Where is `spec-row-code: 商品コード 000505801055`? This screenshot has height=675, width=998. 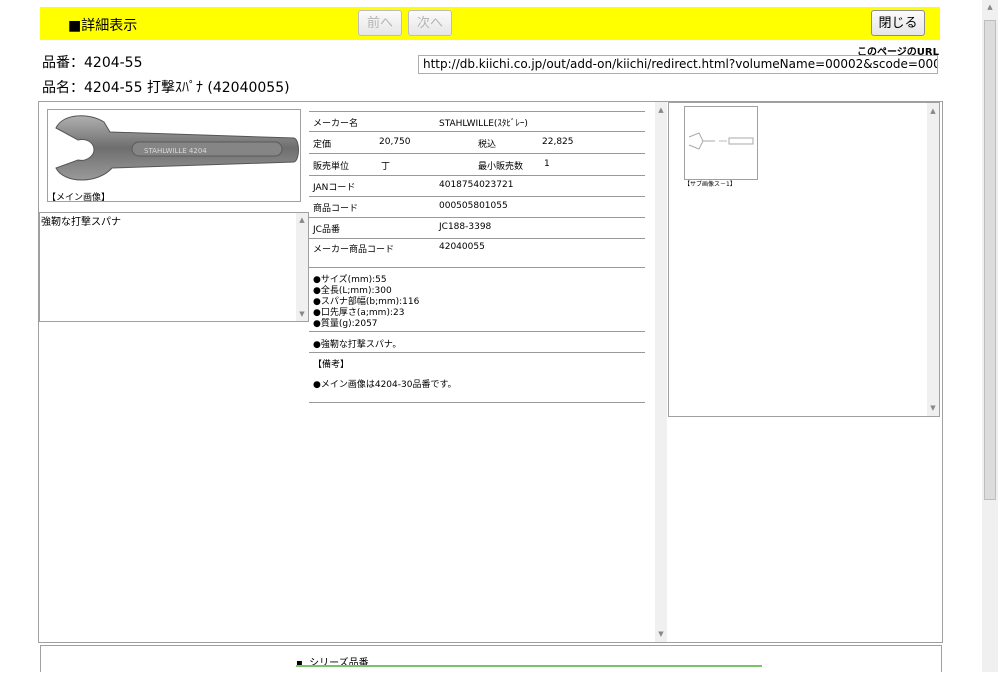
spec-row-code: 商品コード 000505801055 is located at coordinates (477, 207).